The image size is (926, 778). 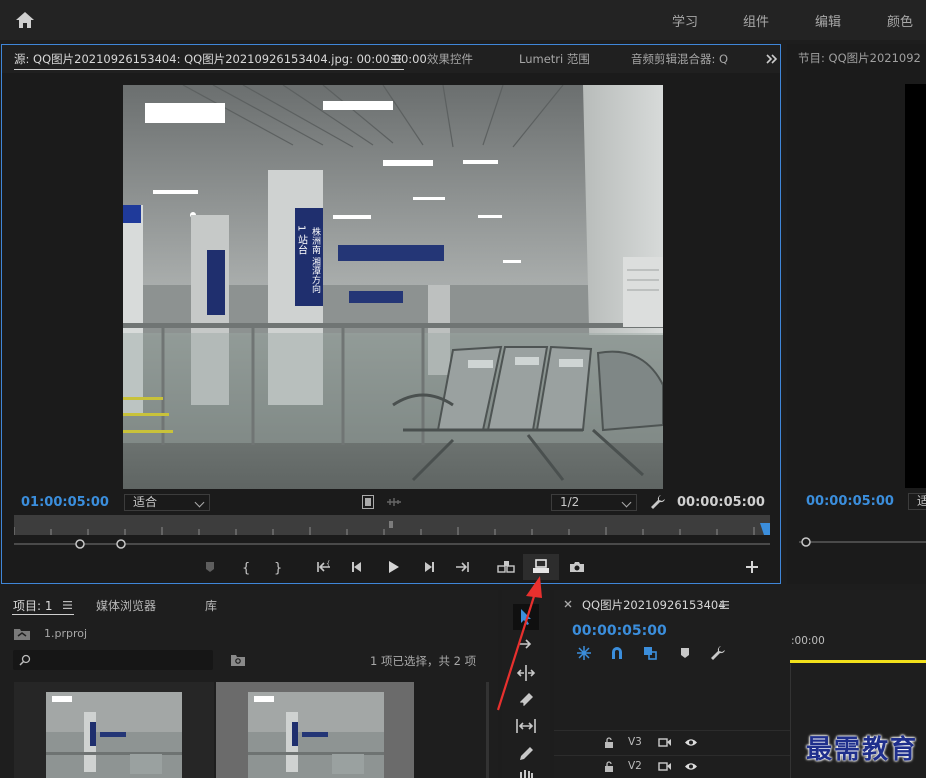 What do you see at coordinates (211, 605) in the screenshot?
I see `tab-libraries: 库` at bounding box center [211, 605].